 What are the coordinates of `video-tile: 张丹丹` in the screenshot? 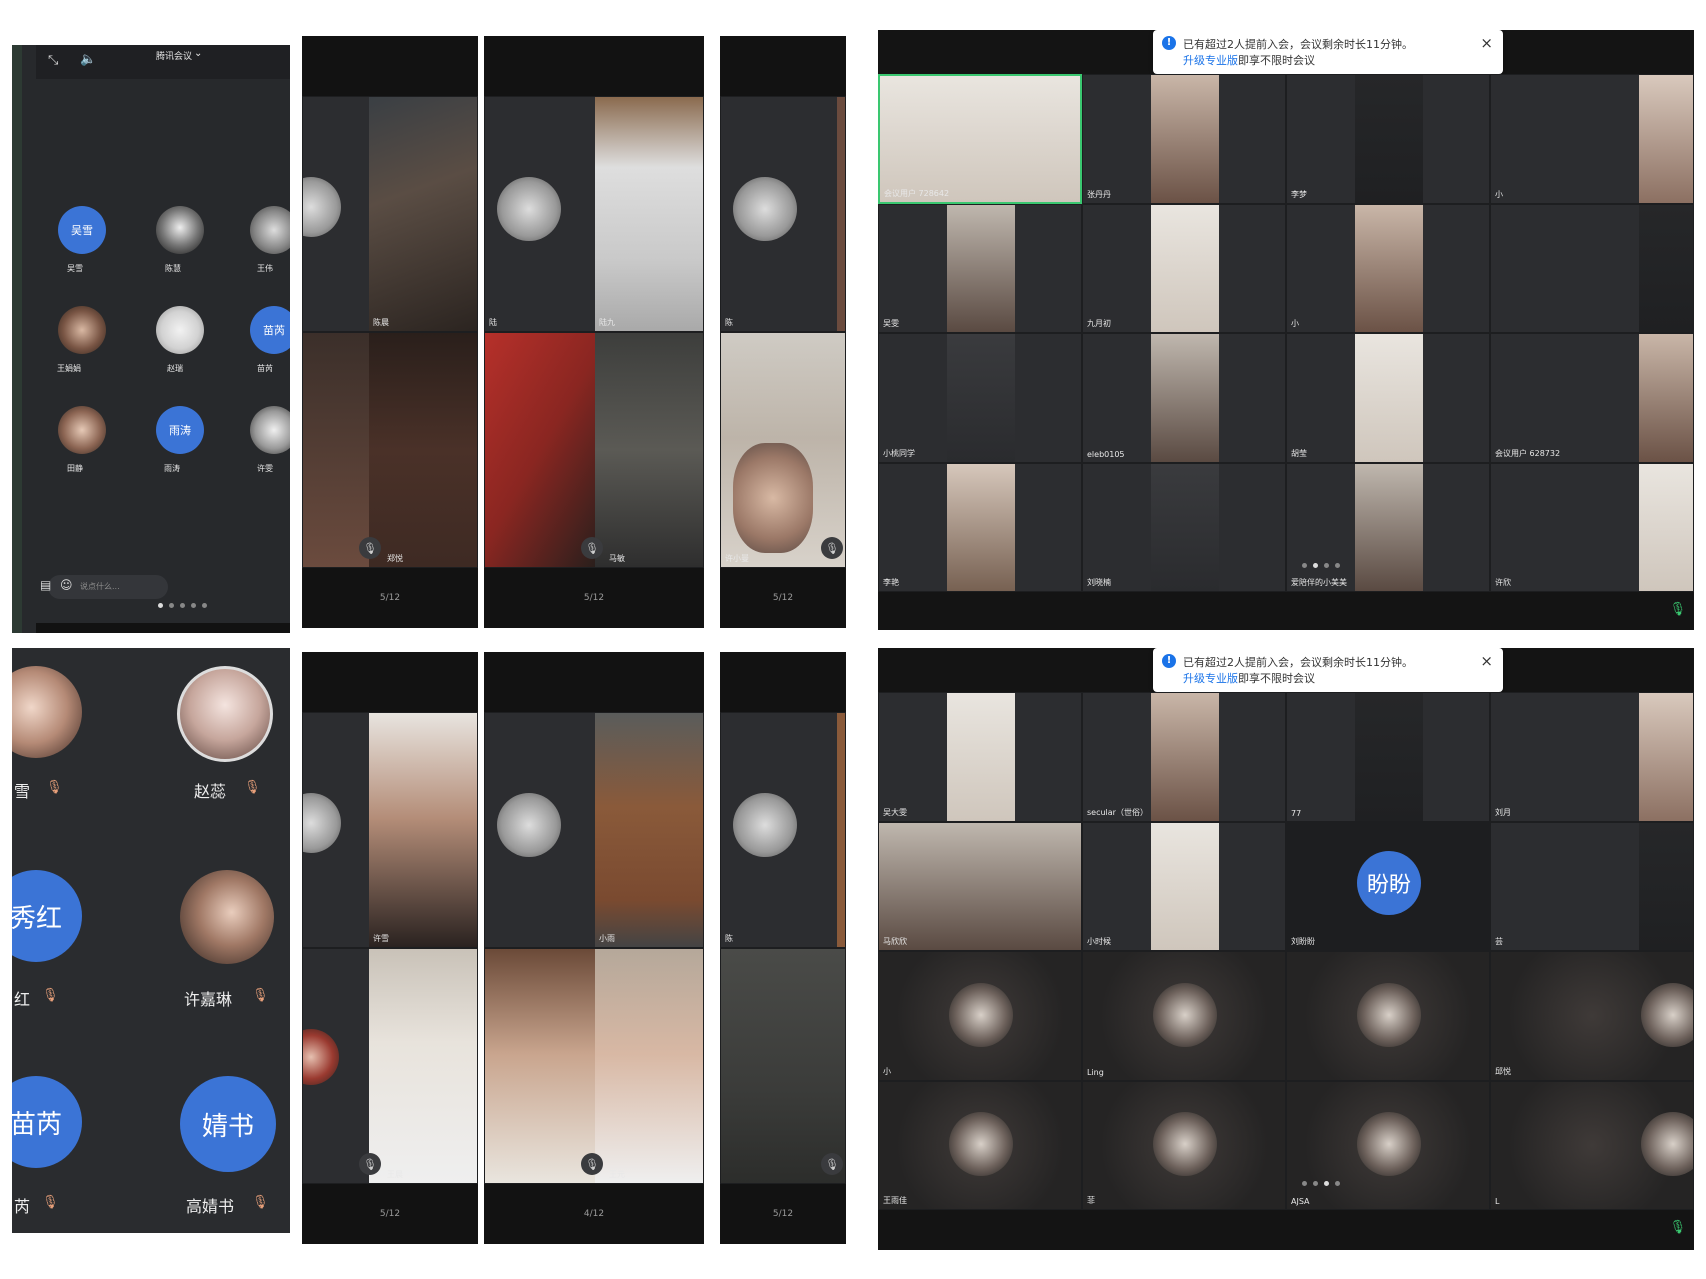 It's located at (1184, 139).